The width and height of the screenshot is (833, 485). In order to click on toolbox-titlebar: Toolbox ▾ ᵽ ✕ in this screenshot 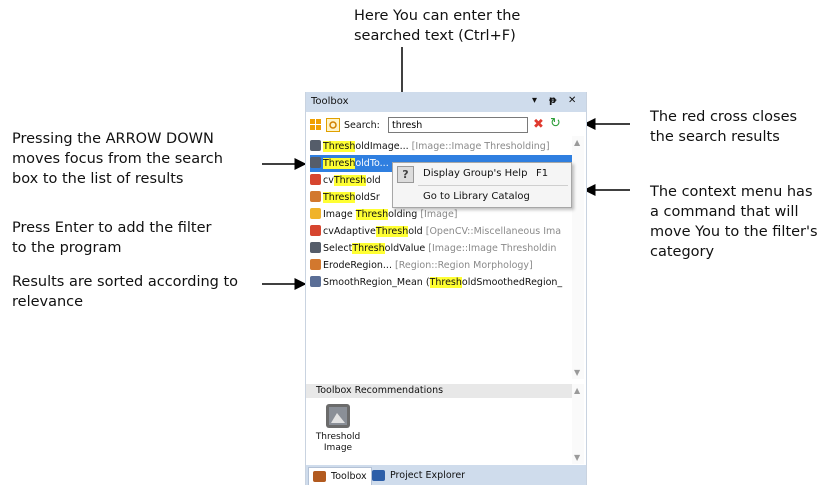, I will do `click(446, 102)`.